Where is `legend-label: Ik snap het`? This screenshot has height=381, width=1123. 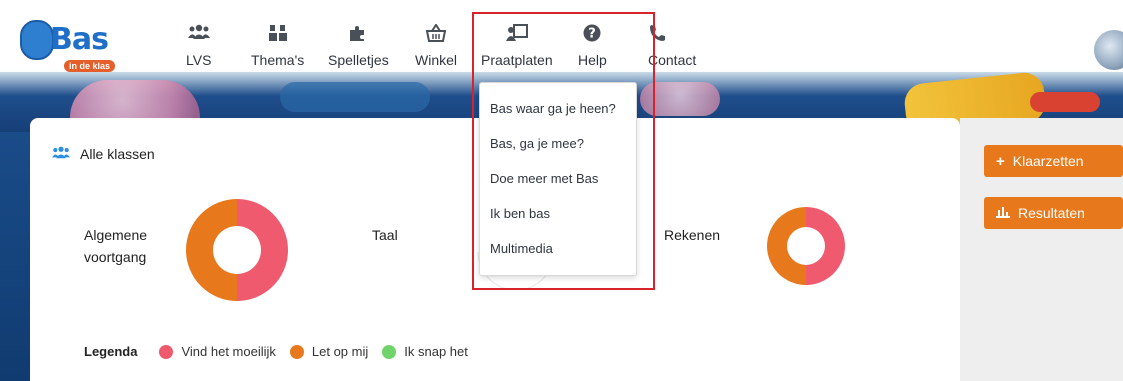
legend-label: Ik snap het is located at coordinates (436, 351).